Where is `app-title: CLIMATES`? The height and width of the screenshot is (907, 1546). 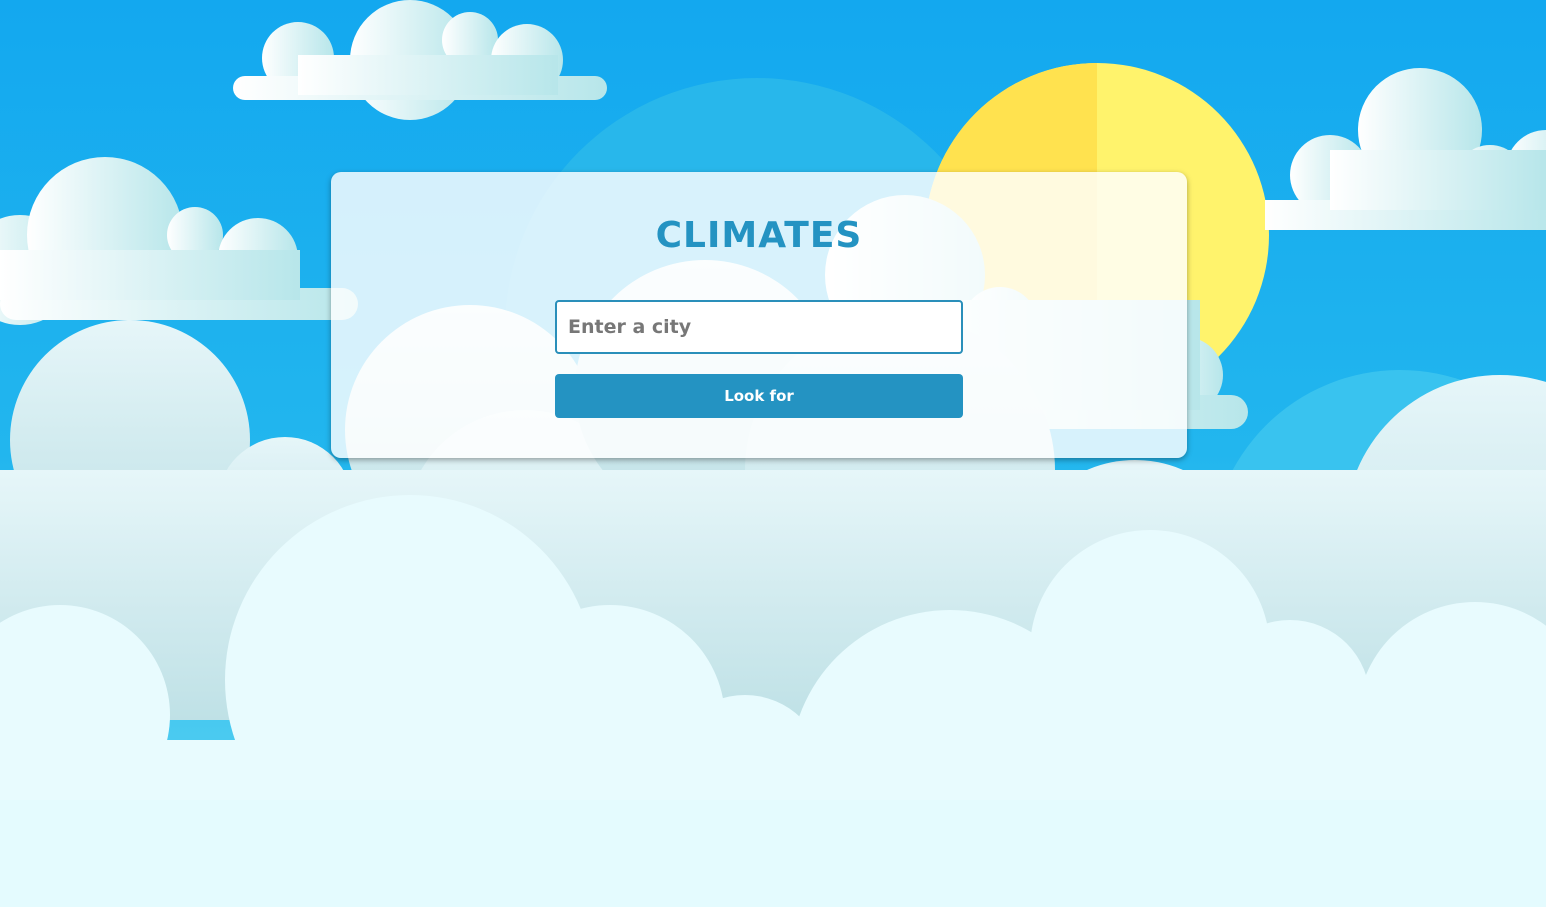 app-title: CLIMATES is located at coordinates (759, 235).